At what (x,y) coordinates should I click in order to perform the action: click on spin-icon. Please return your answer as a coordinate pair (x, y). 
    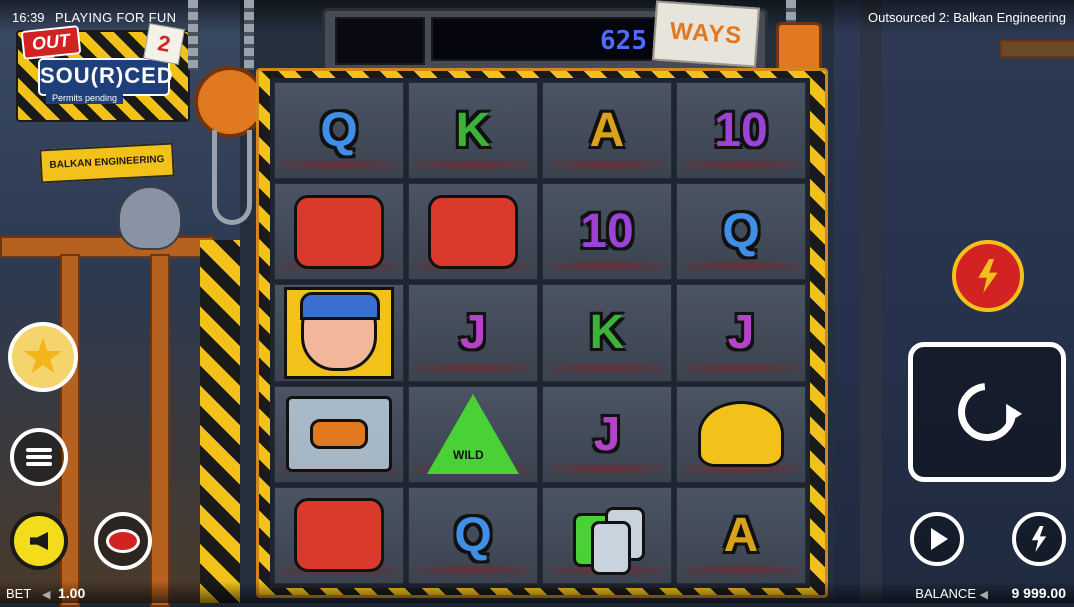
    Looking at the image, I should click on (987, 412).